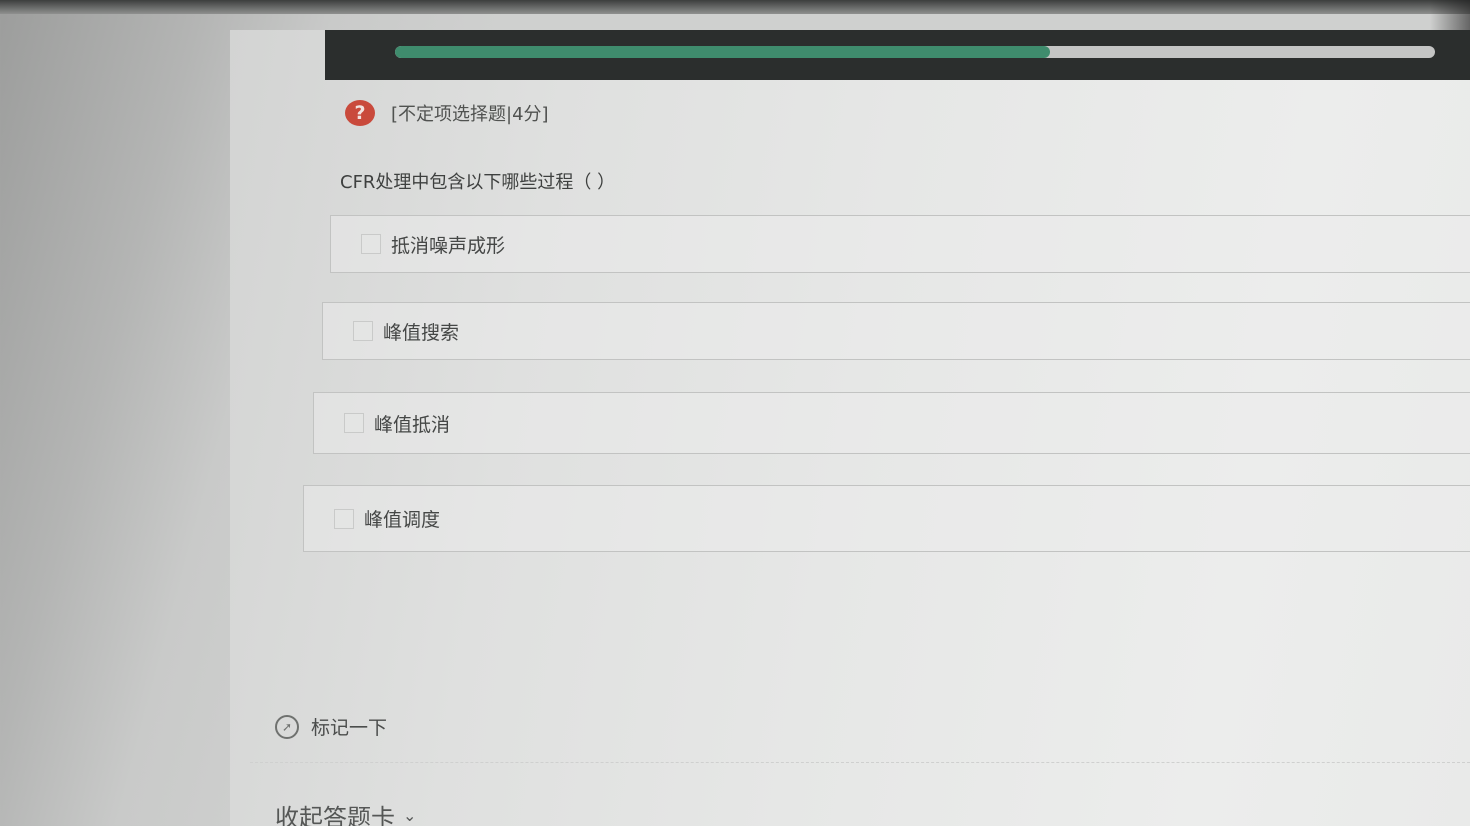  I want to click on progress-track, so click(915, 52).